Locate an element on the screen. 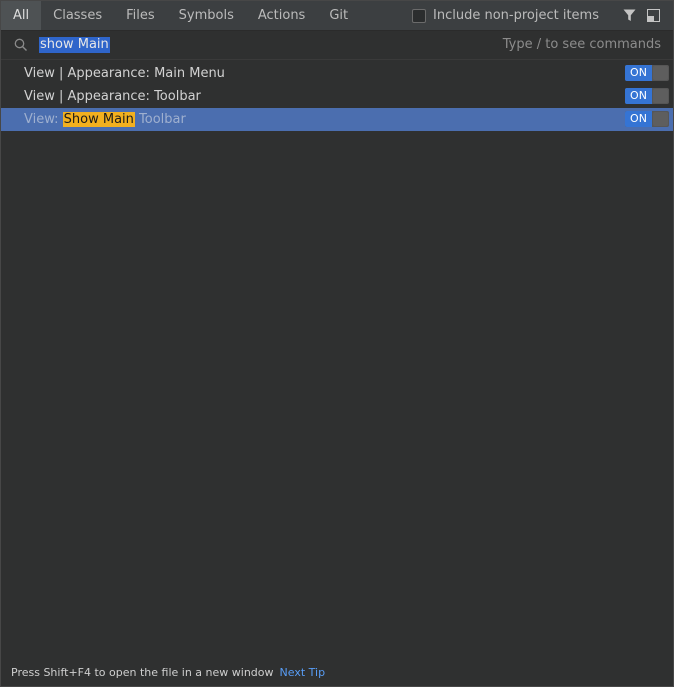 Image resolution: width=674 pixels, height=687 pixels. tab-git: Git is located at coordinates (338, 15).